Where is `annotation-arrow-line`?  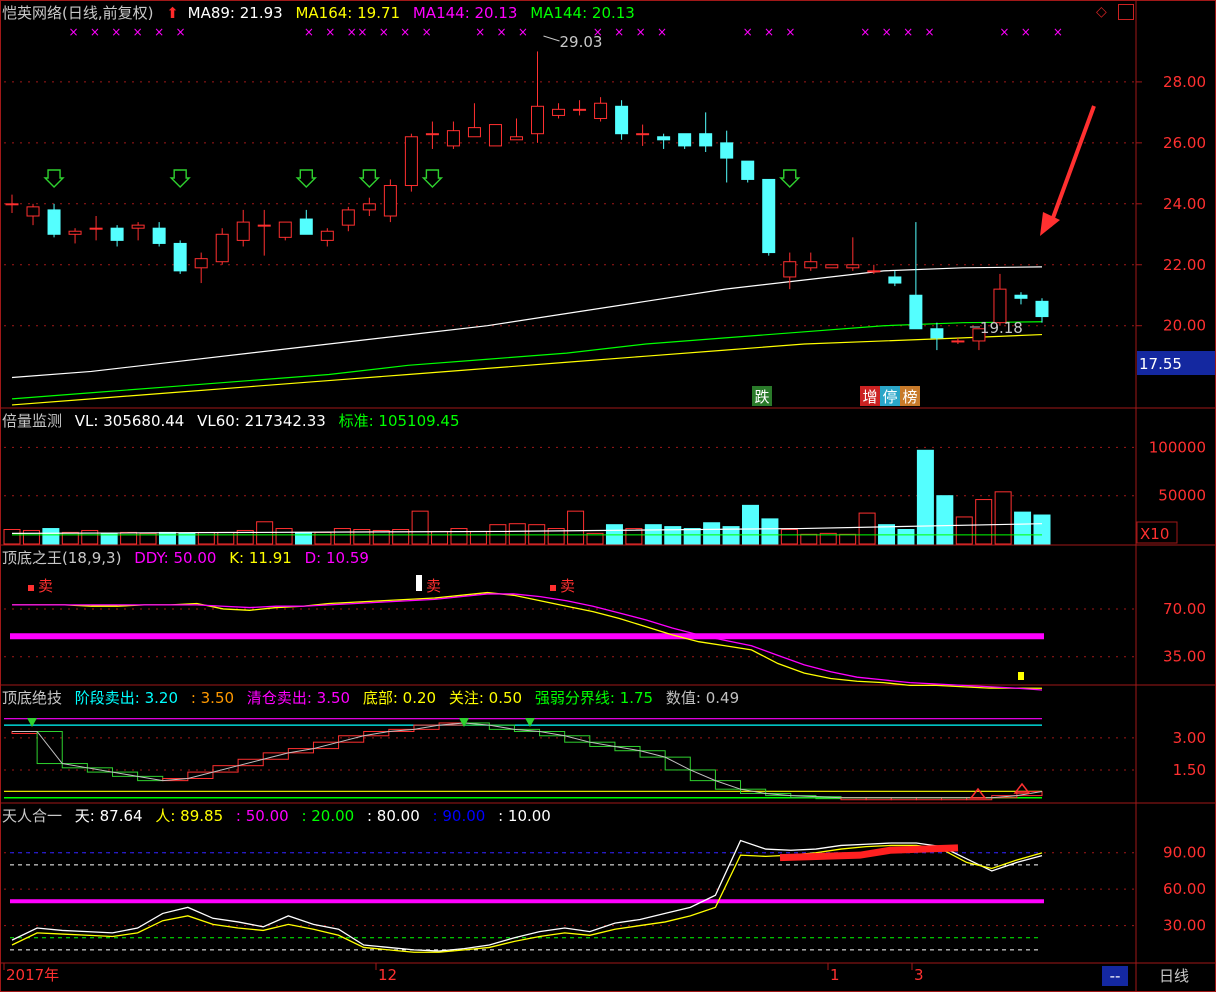 annotation-arrow-line is located at coordinates (1072, 166).